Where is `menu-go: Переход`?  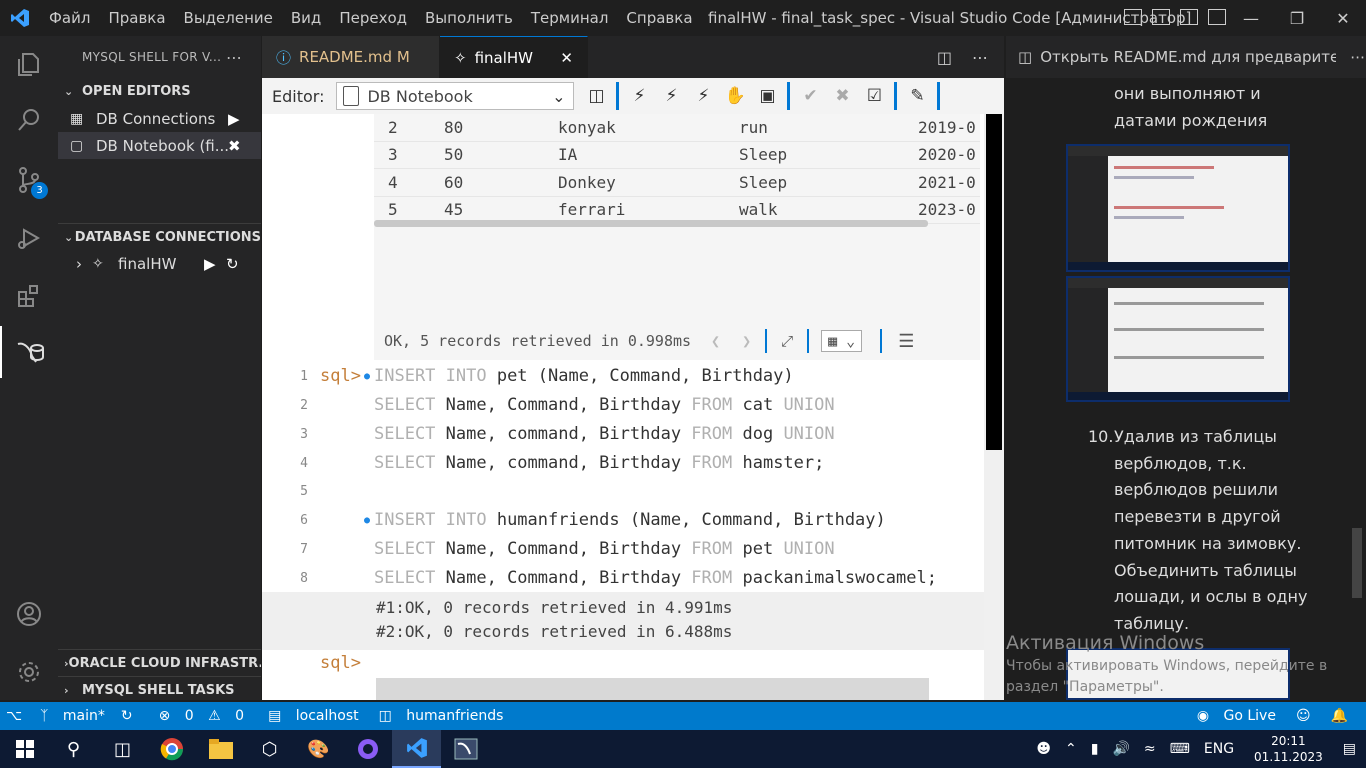 menu-go: Переход is located at coordinates (373, 18).